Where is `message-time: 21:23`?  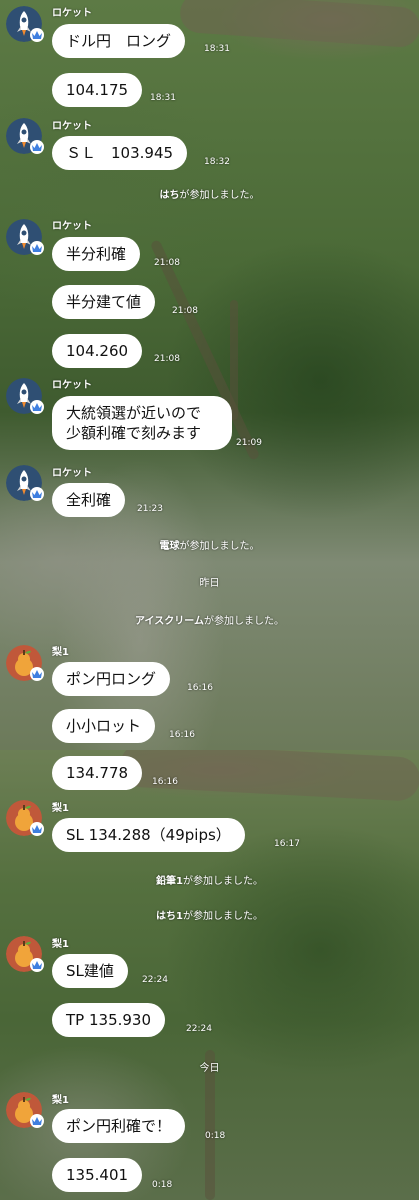 message-time: 21:23 is located at coordinates (150, 509).